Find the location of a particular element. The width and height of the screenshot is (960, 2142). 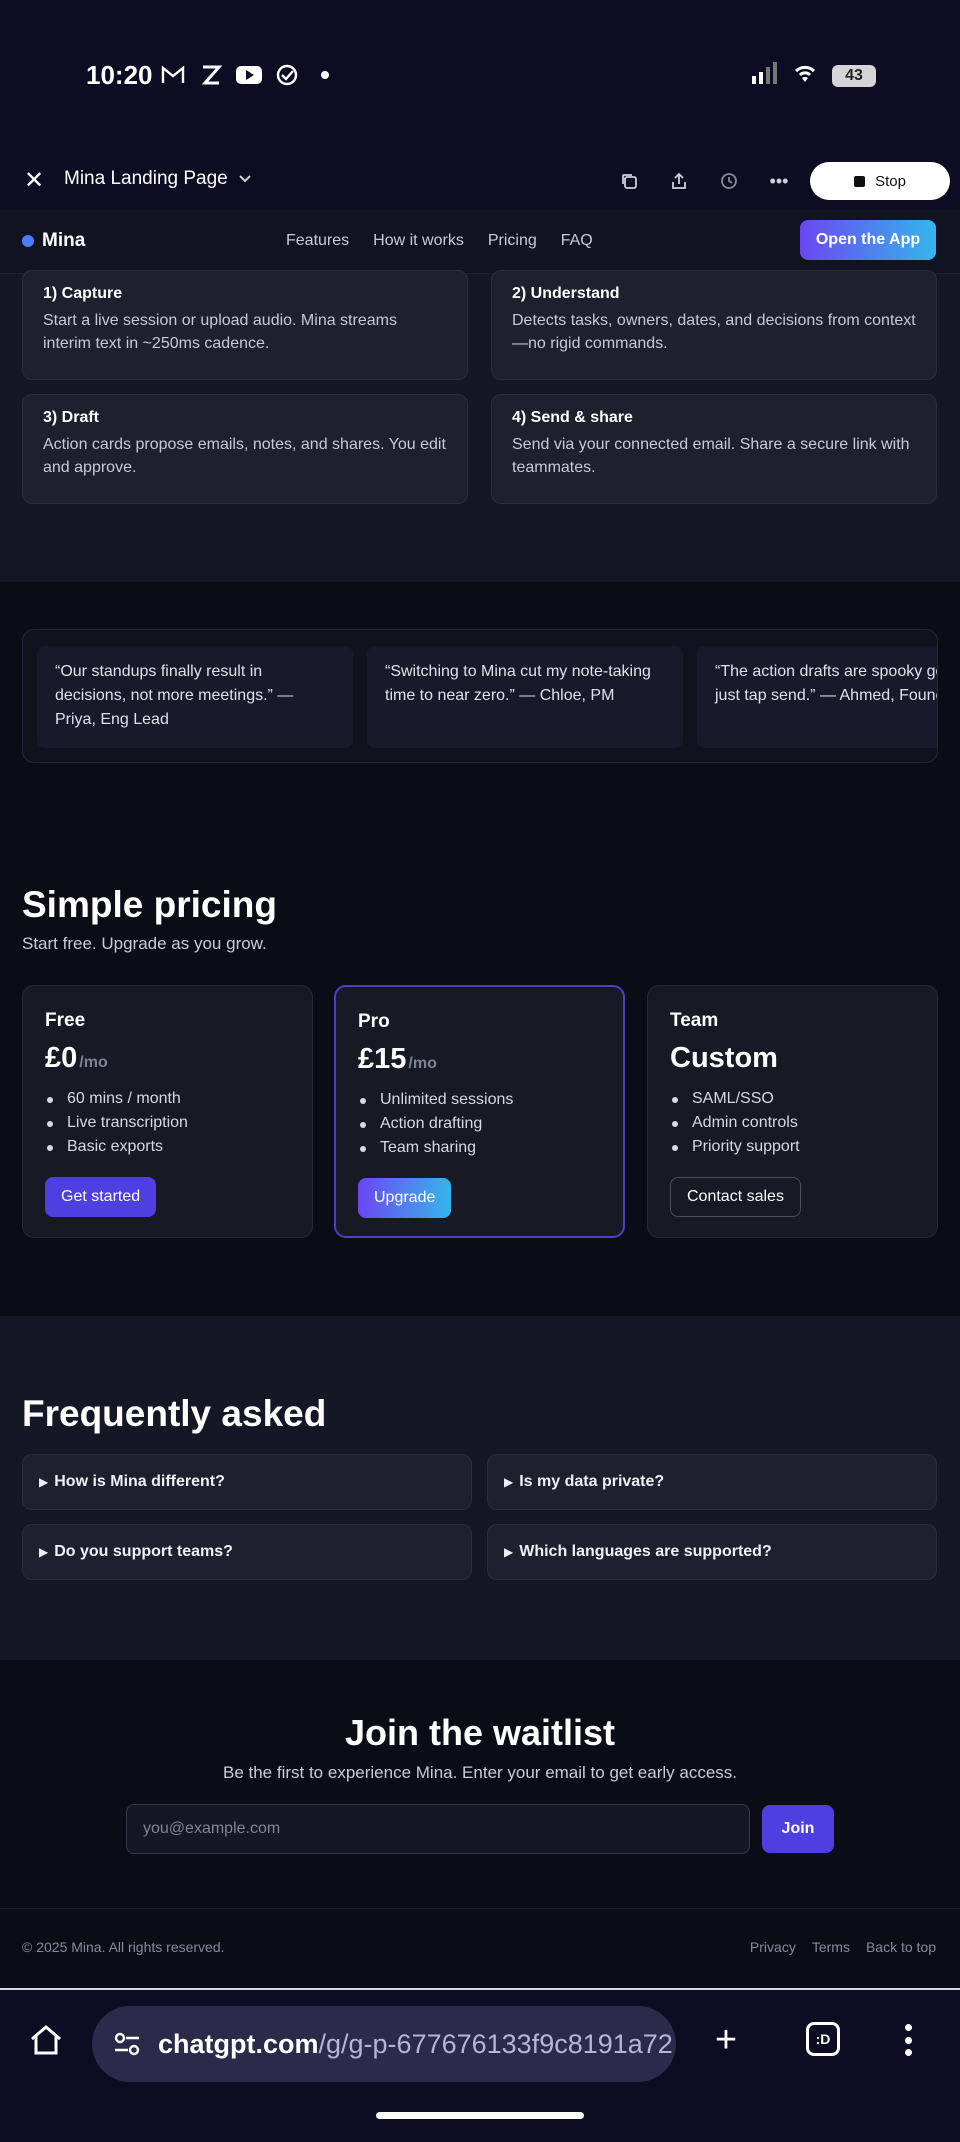

nav-links: Features How it works Pricing FAQ is located at coordinates (439, 241).